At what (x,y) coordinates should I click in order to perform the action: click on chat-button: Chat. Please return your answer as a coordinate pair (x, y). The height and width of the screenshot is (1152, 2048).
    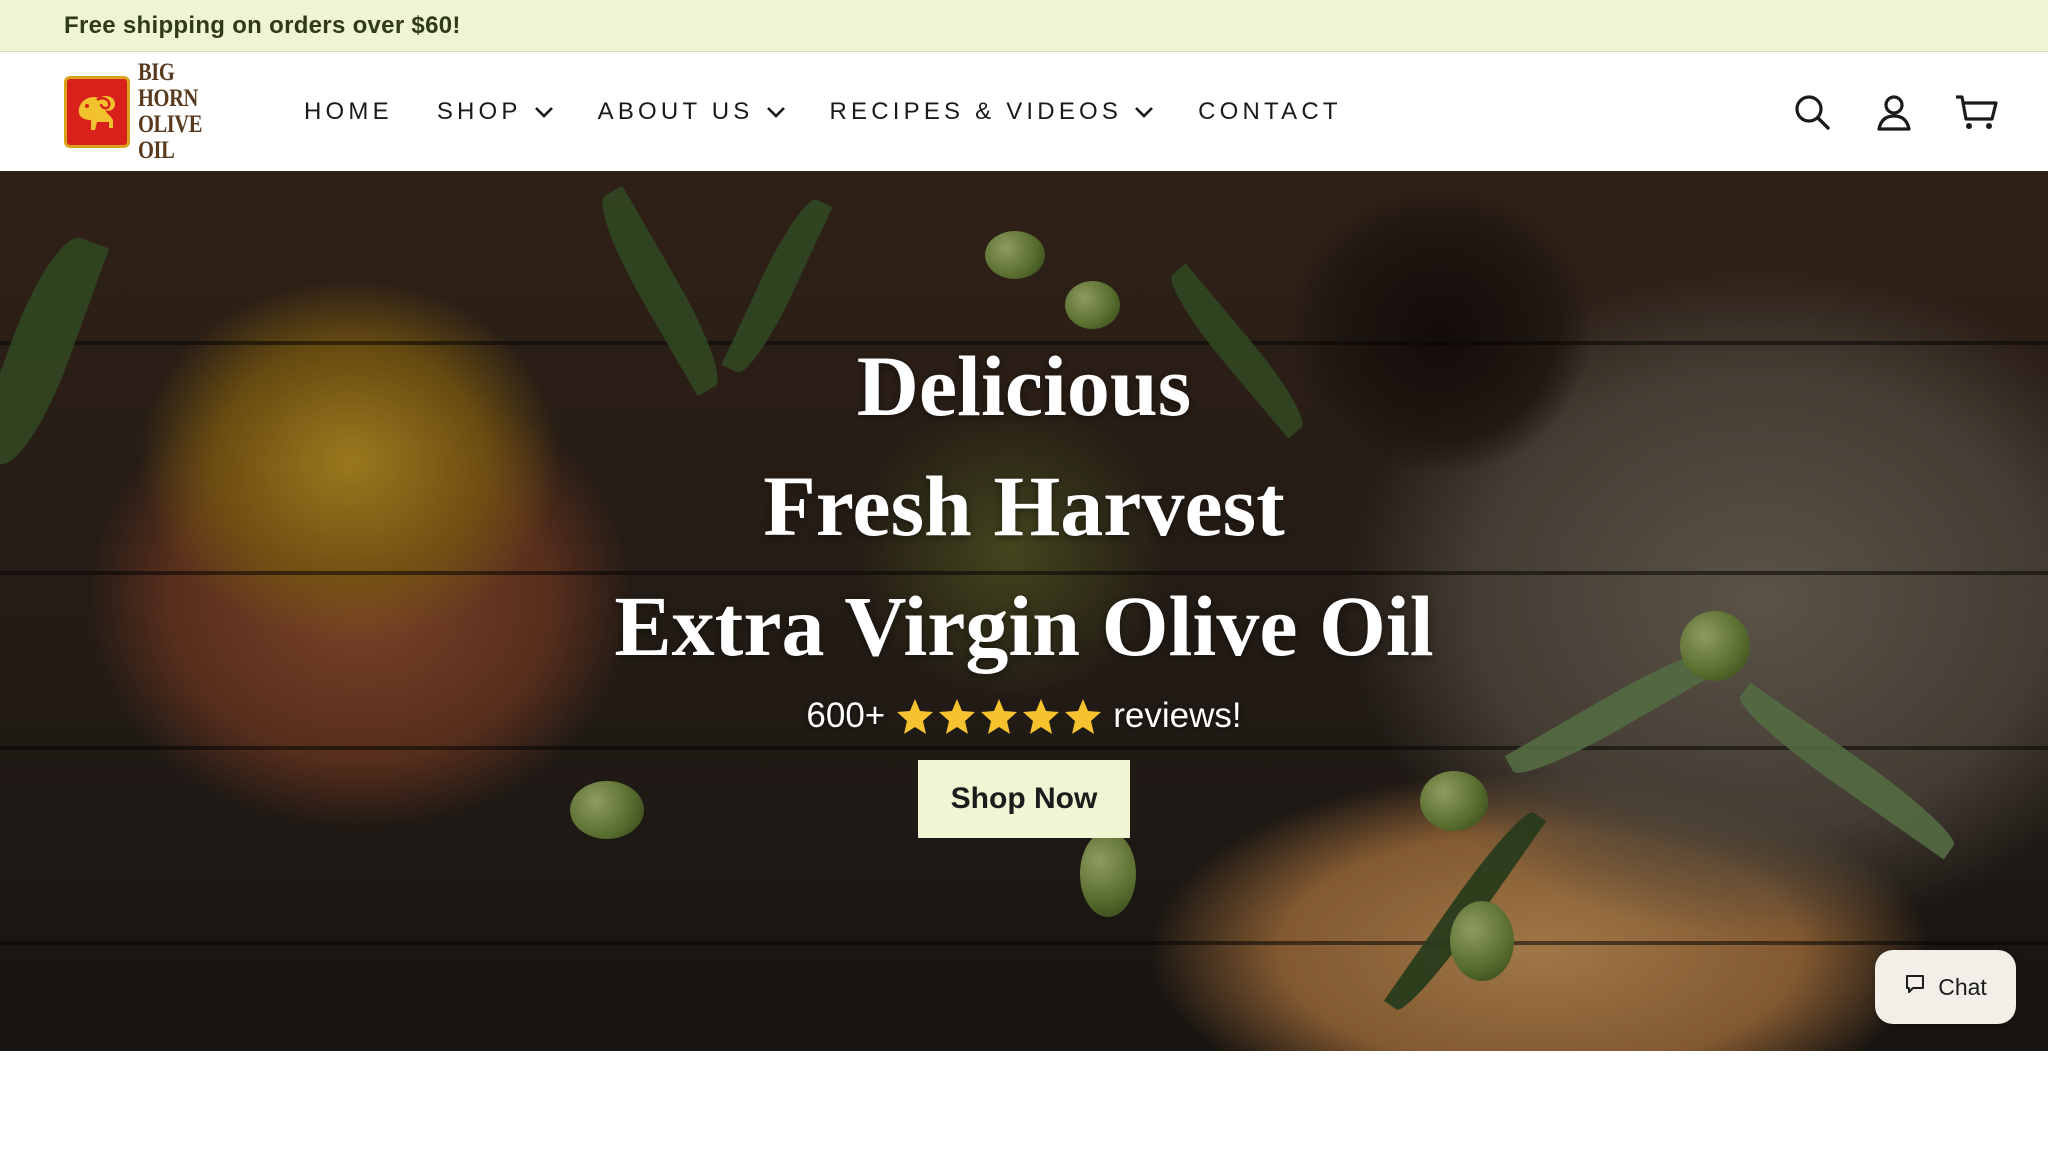
    Looking at the image, I should click on (1945, 987).